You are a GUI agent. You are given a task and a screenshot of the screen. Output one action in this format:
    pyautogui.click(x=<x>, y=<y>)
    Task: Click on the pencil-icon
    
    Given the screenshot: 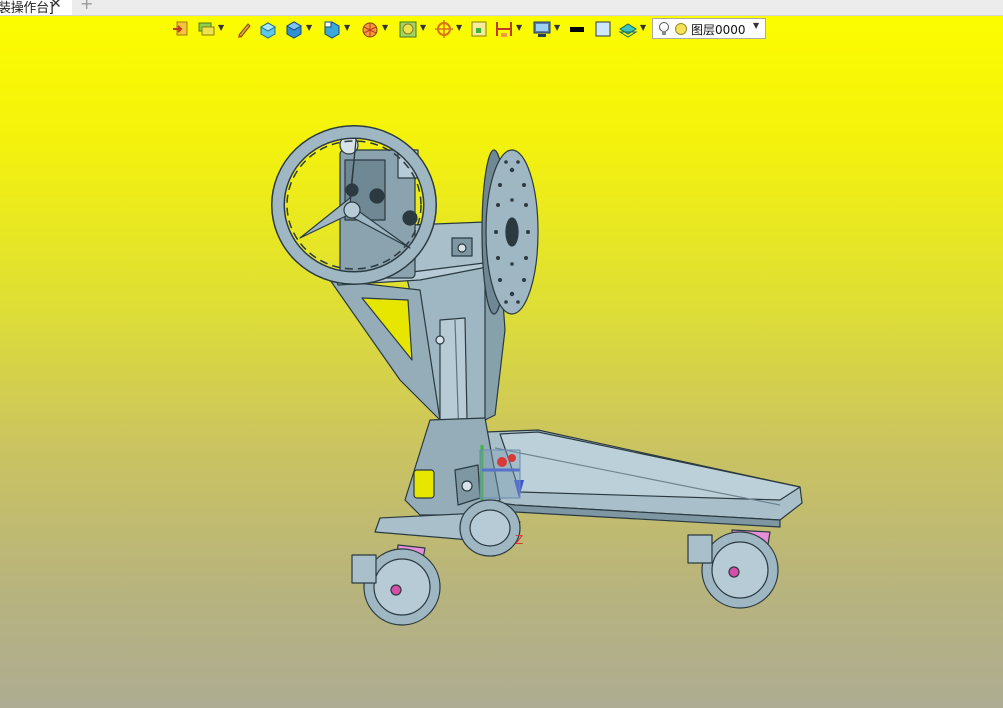 What is the action you would take?
    pyautogui.click(x=244, y=29)
    